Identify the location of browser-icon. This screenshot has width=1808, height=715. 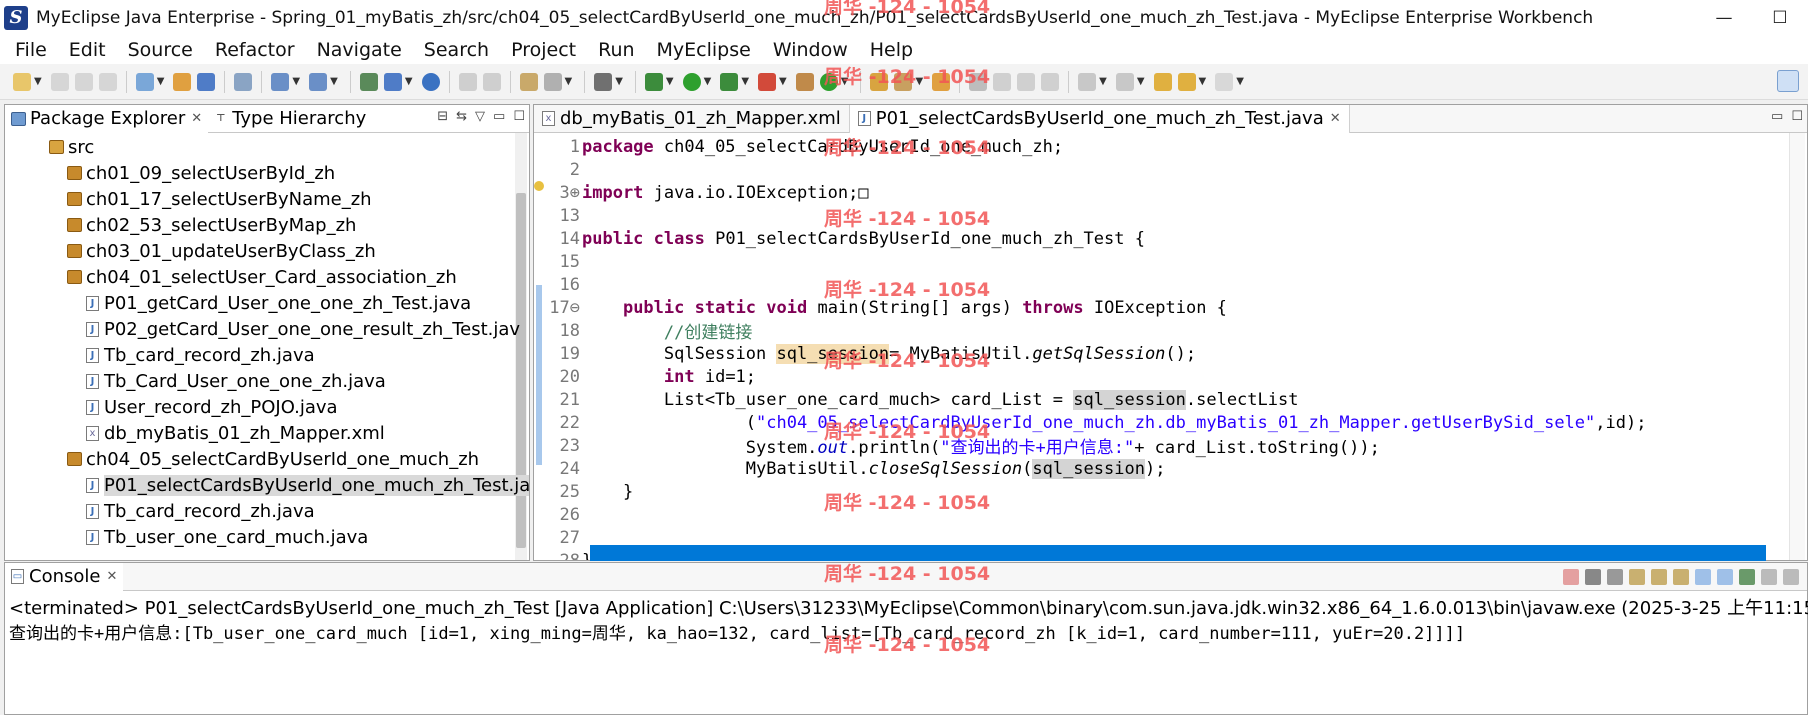
(318, 81).